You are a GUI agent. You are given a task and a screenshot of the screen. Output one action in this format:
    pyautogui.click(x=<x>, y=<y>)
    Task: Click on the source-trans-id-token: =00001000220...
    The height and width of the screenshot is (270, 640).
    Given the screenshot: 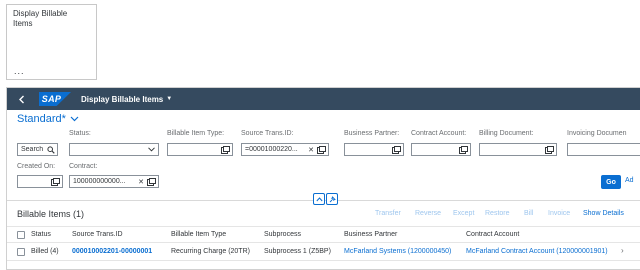 What is the action you would take?
    pyautogui.click(x=271, y=149)
    